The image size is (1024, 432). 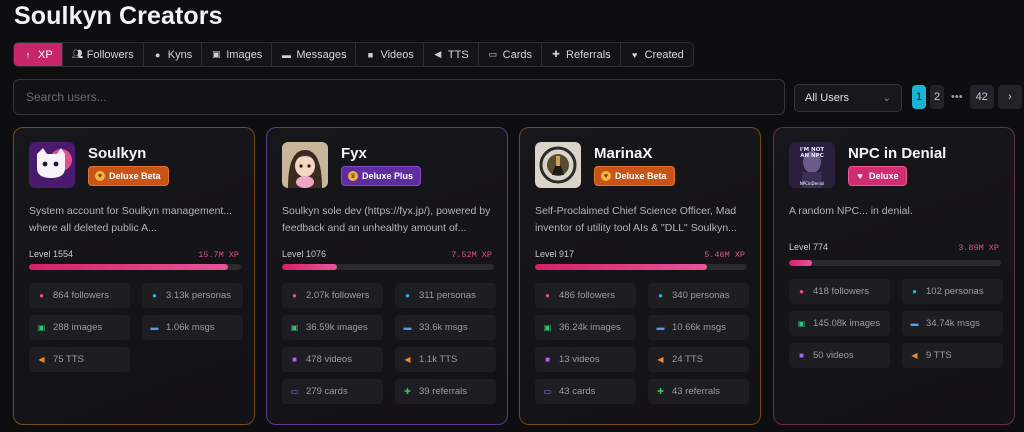 I want to click on image-icon: ▣, so click(x=41, y=327).